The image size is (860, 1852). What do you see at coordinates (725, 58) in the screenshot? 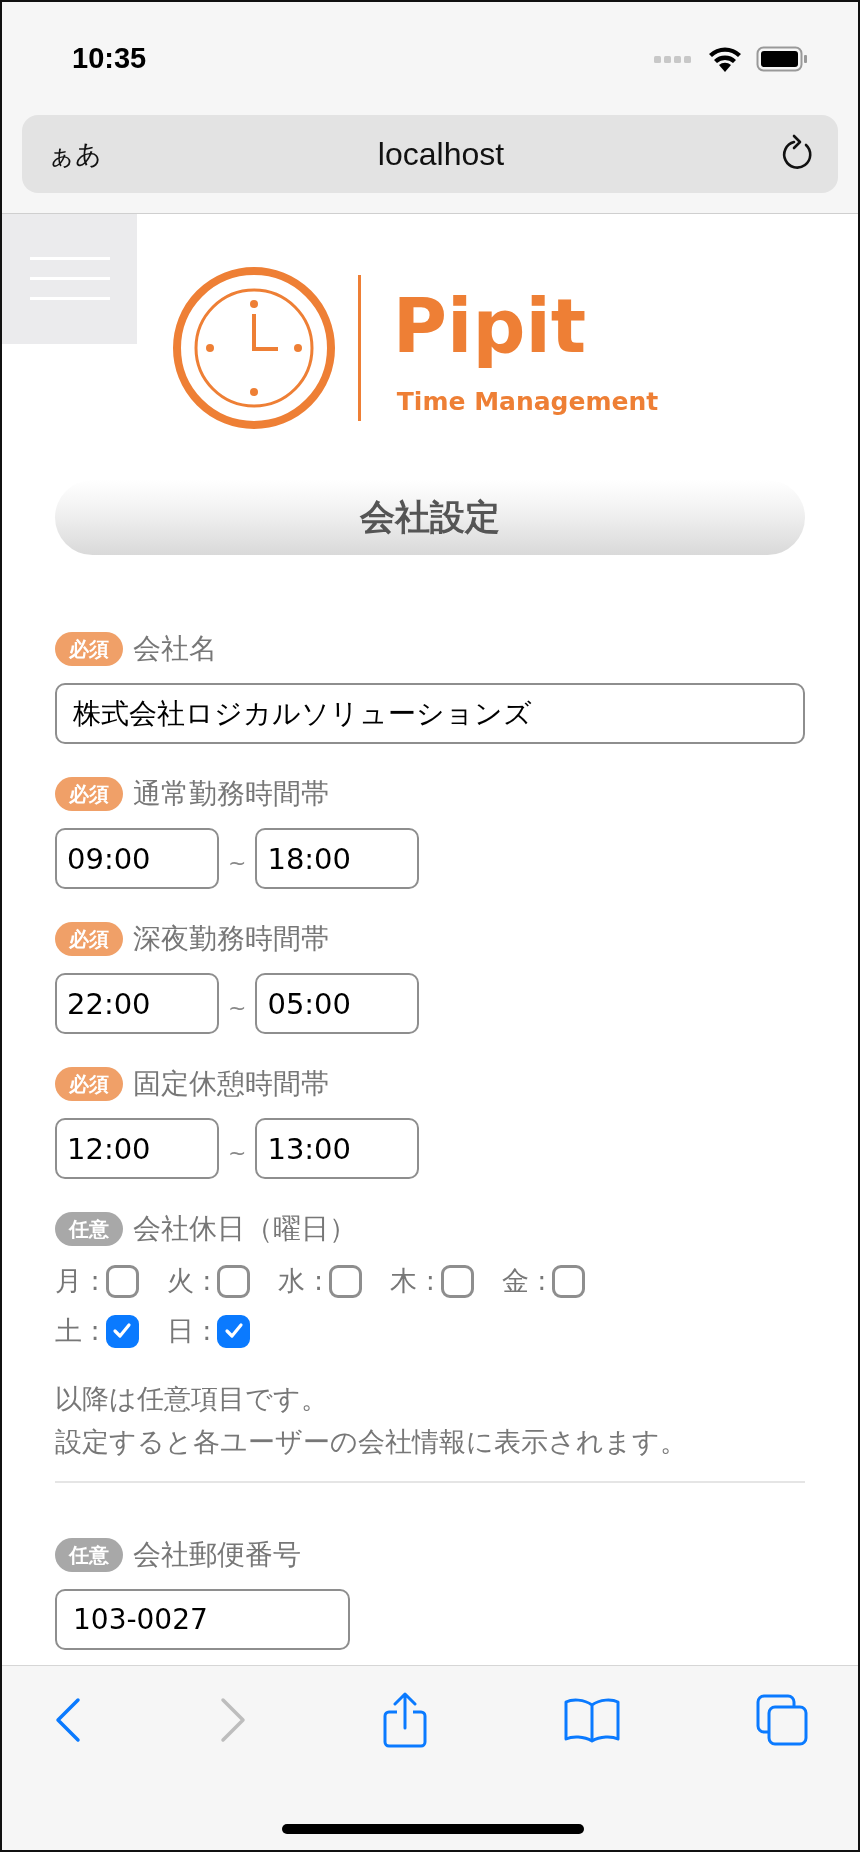
I see `wifi-icon` at bounding box center [725, 58].